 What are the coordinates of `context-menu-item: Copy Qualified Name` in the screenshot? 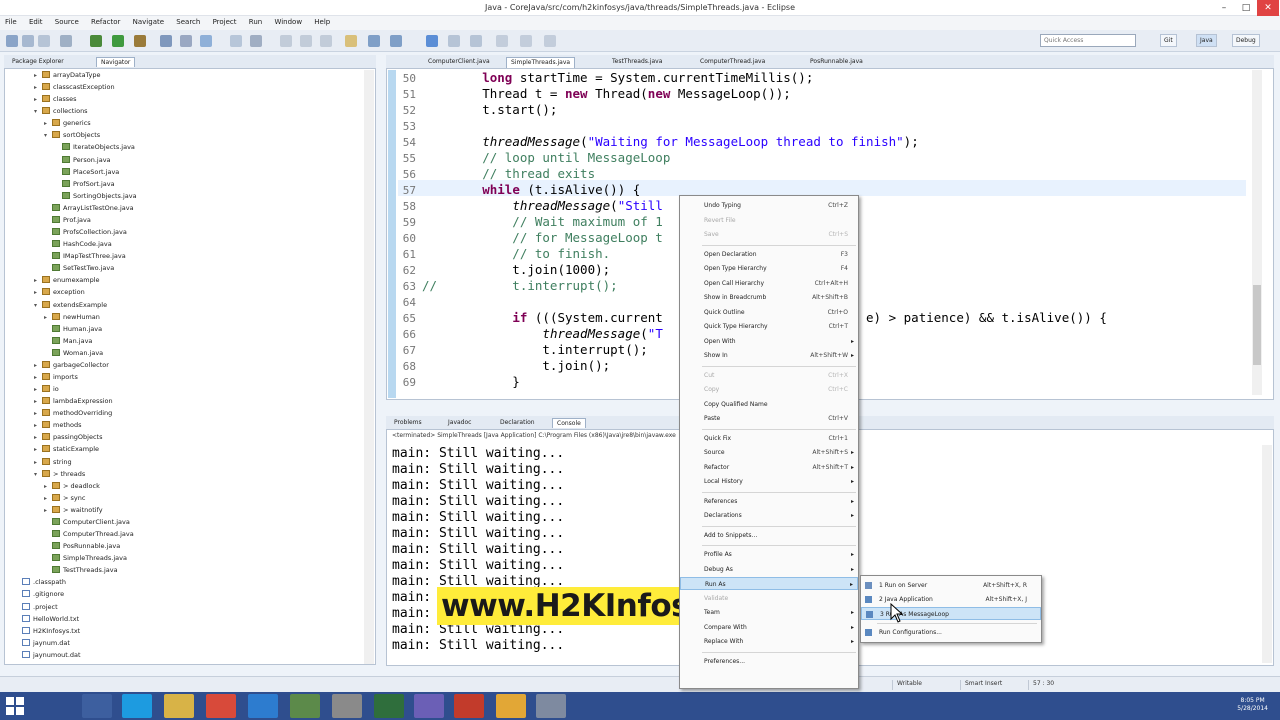 It's located at (769, 404).